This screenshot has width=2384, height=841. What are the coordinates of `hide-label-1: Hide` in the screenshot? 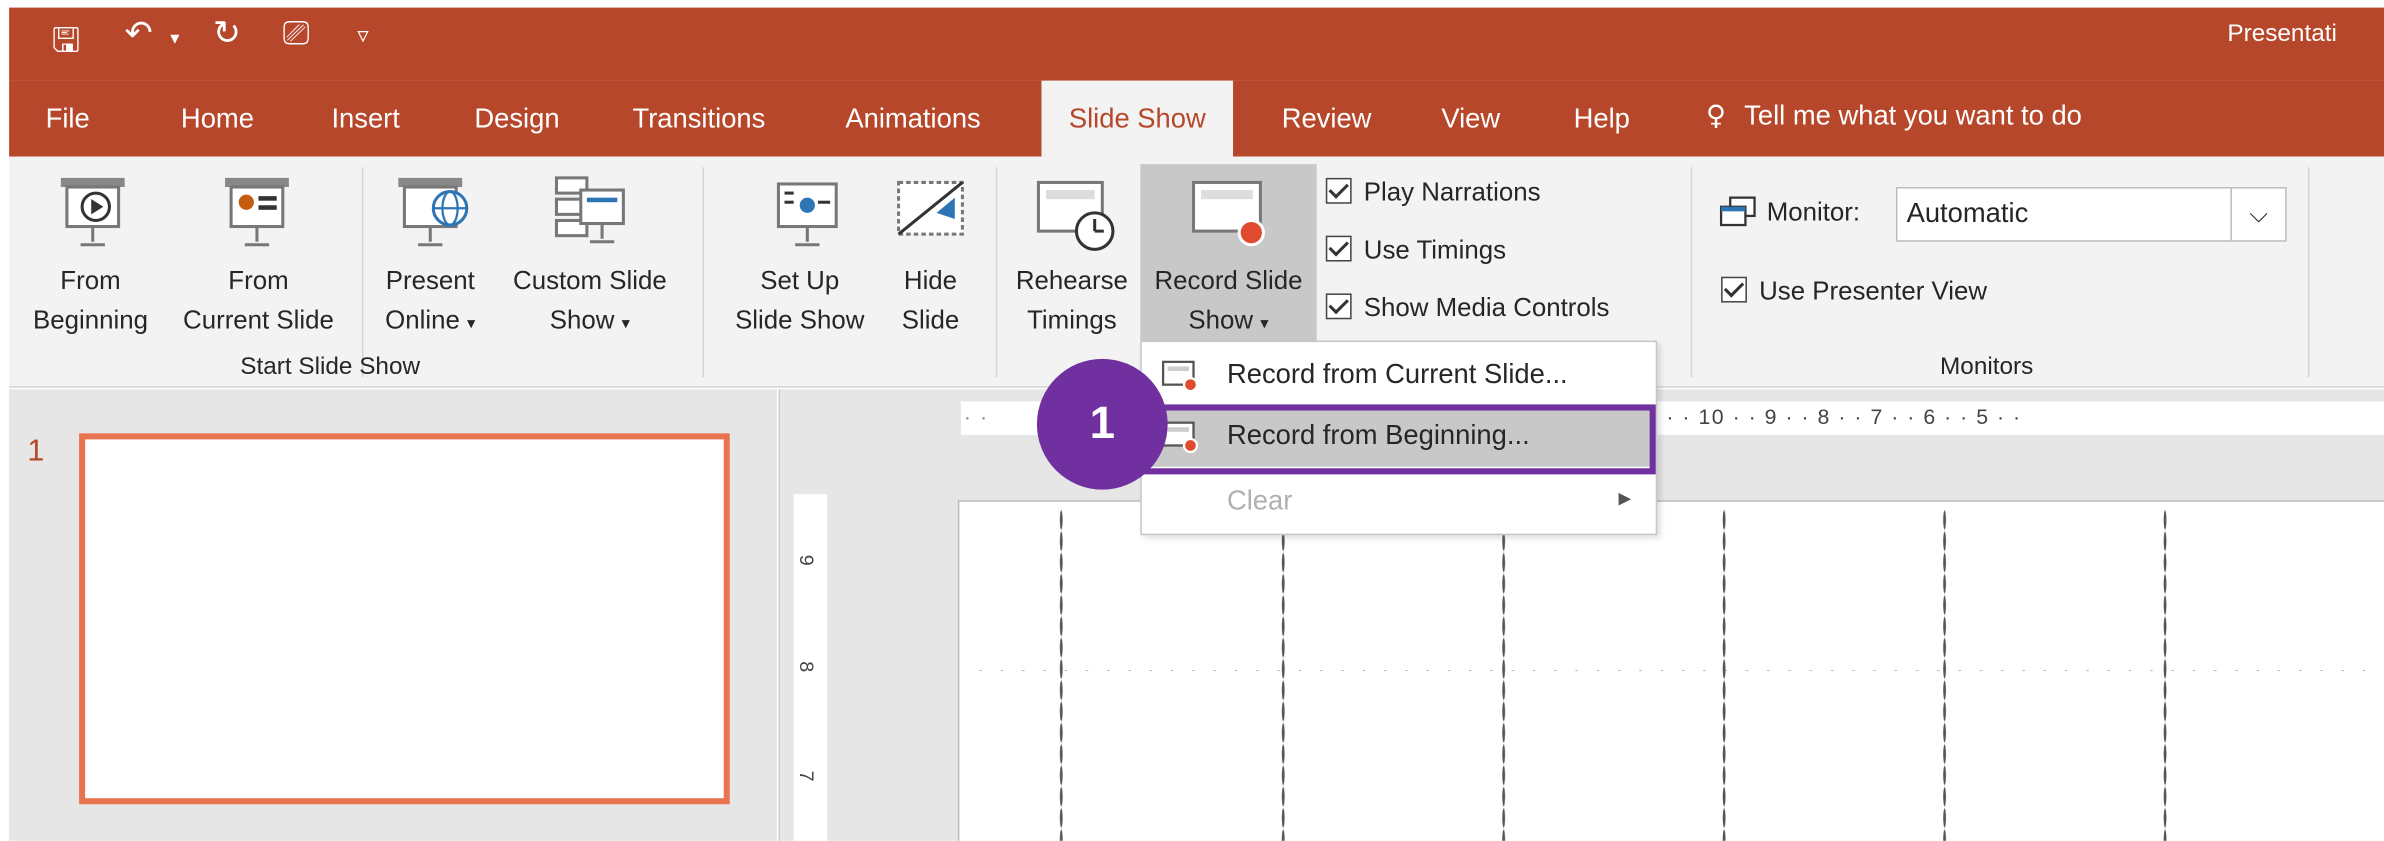 It's located at (930, 280).